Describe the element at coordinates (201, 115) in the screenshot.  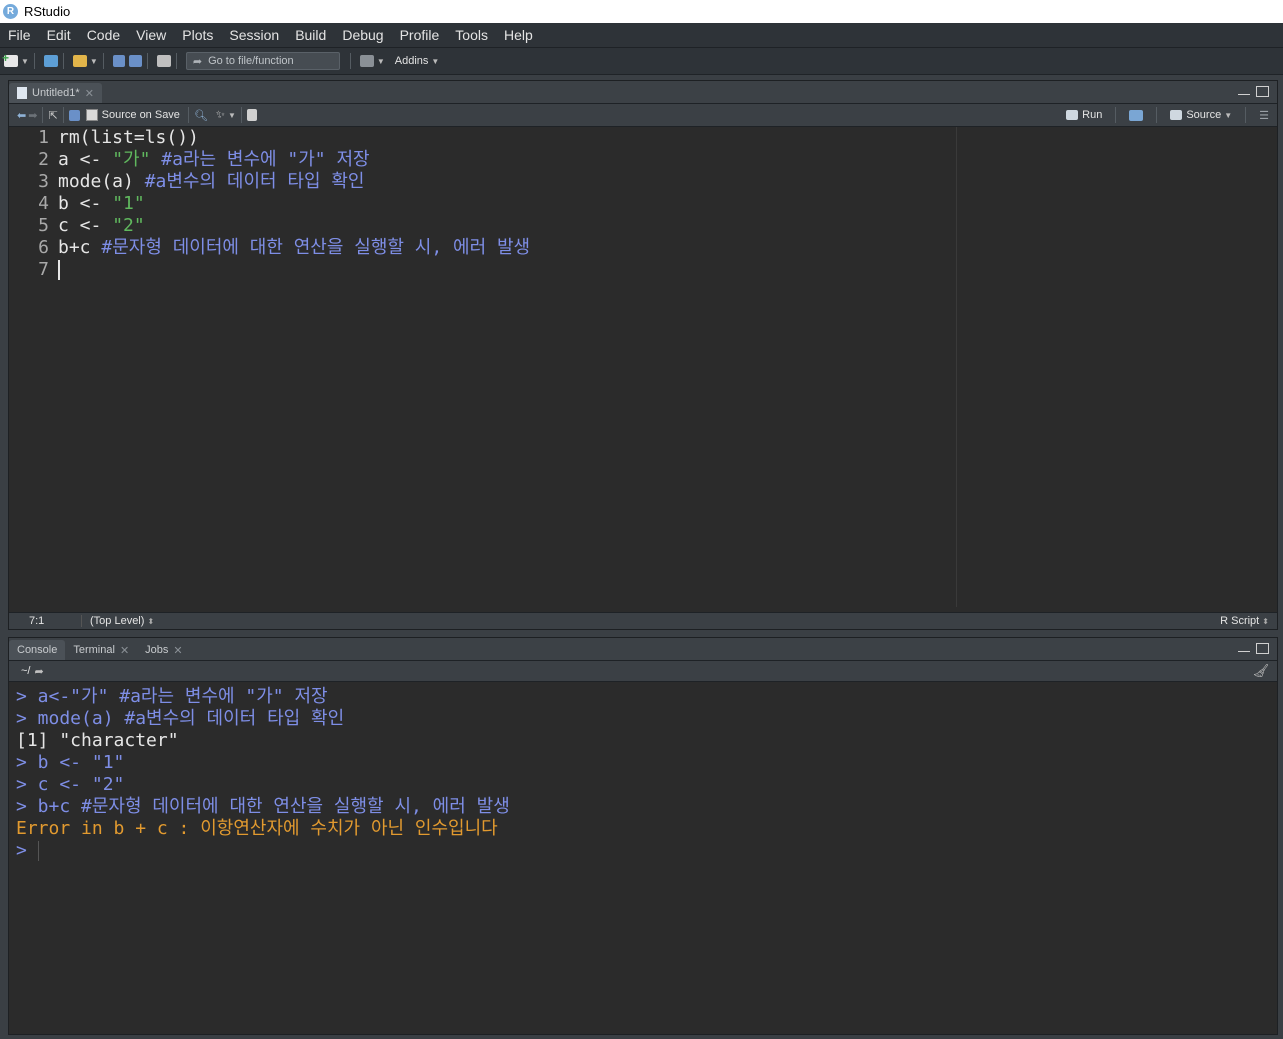
I see `search-icon: 🔍︎` at that location.